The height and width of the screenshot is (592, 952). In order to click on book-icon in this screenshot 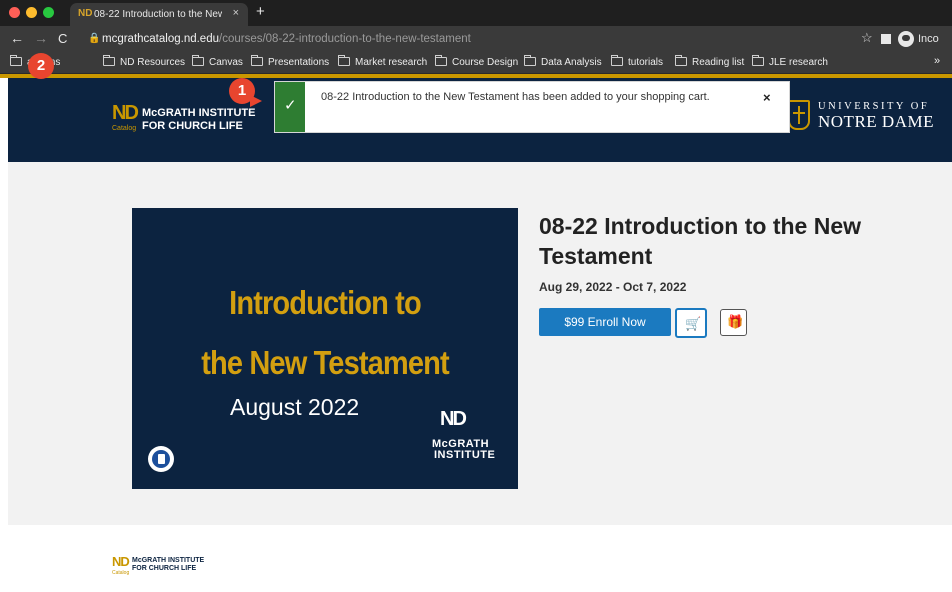, I will do `click(161, 459)`.